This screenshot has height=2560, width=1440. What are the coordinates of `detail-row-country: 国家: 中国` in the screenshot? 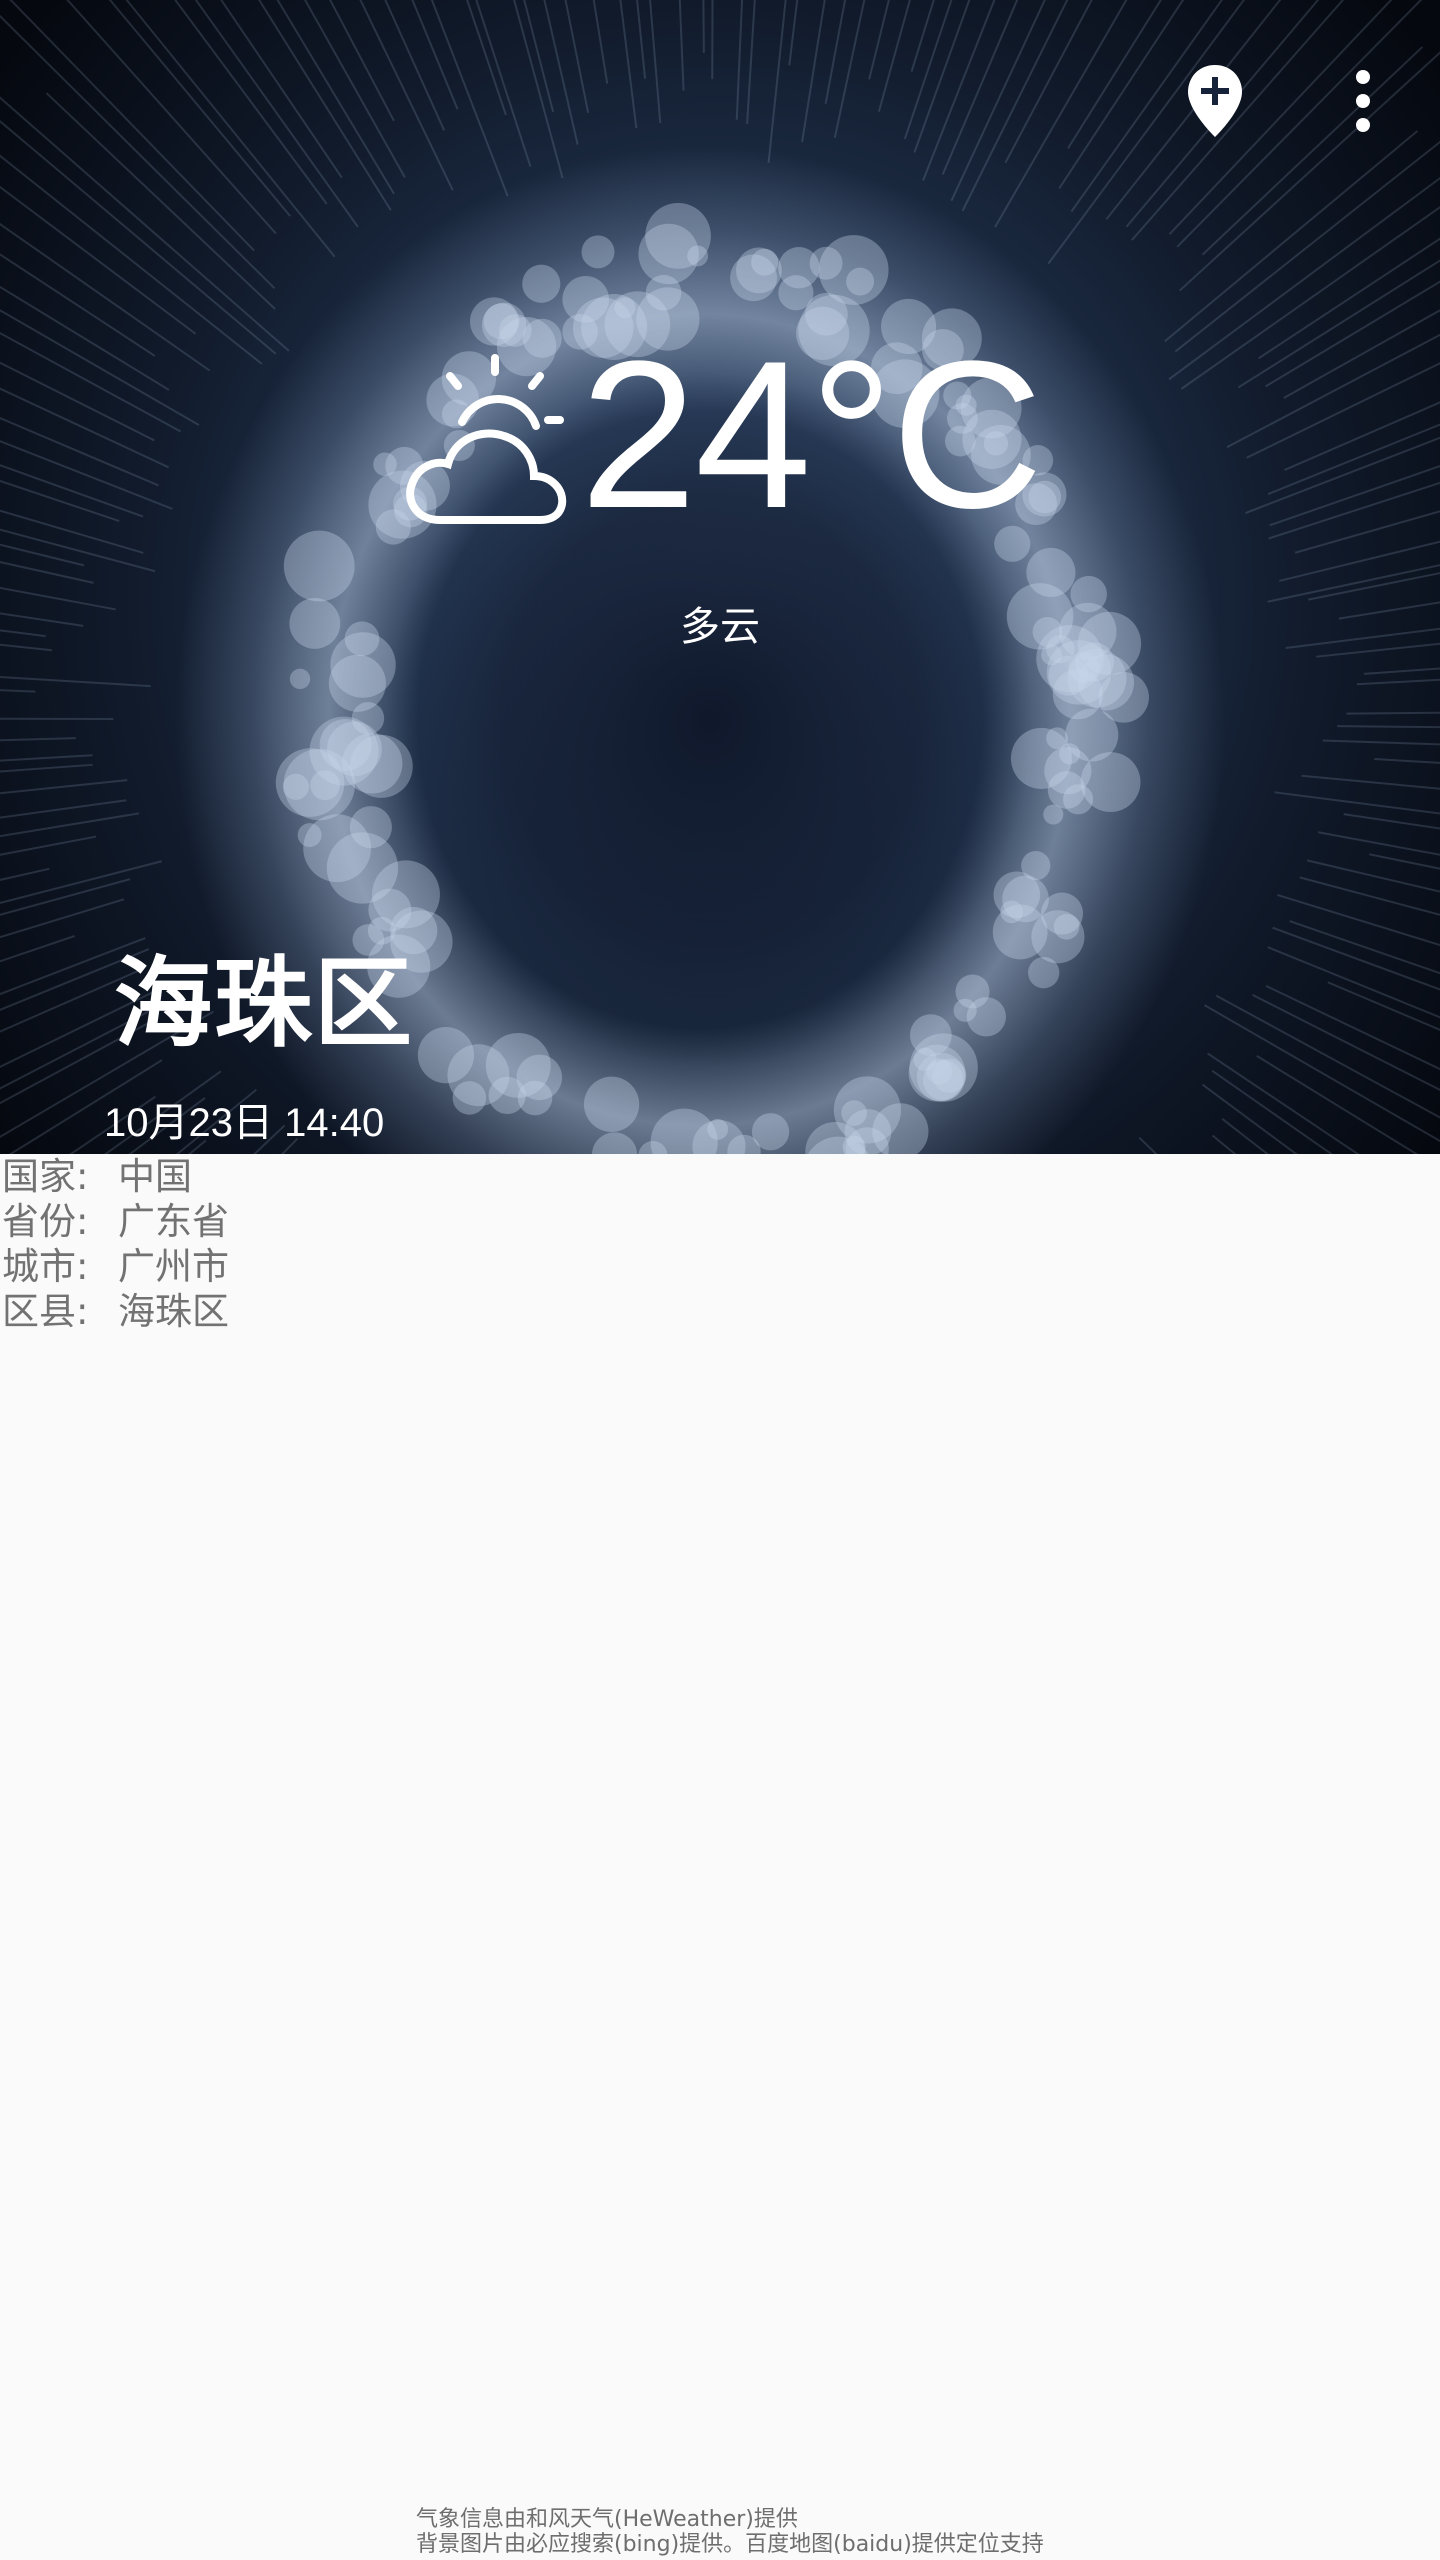 It's located at (115, 1176).